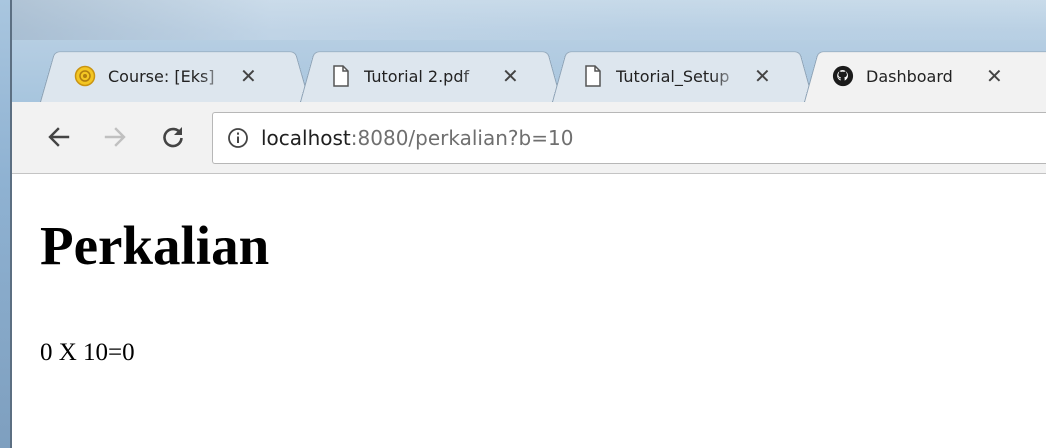  What do you see at coordinates (85, 76) in the screenshot?
I see `moodle-logo-icon` at bounding box center [85, 76].